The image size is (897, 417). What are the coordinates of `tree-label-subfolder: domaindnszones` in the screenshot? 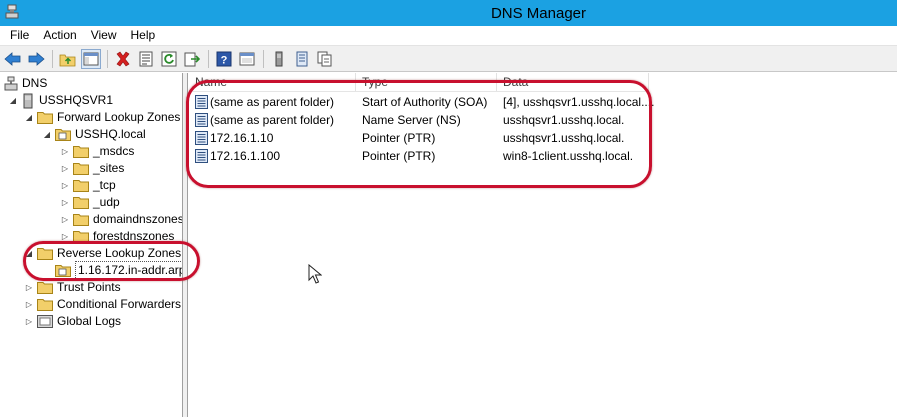 It's located at (138, 219).